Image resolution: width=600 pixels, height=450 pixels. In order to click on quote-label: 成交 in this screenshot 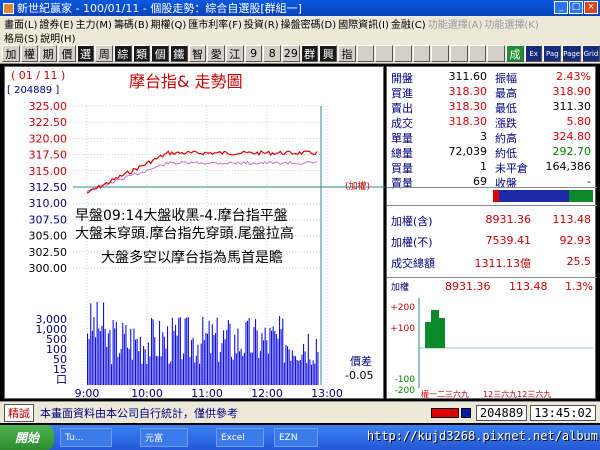, I will do `click(402, 123)`.